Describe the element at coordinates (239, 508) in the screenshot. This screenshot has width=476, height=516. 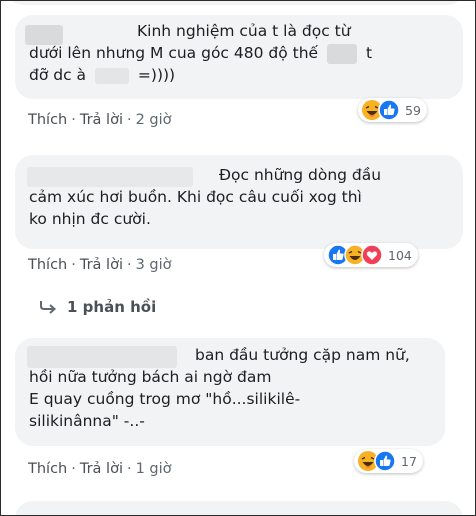
I see `comment-bubble-bottom-clipped` at that location.